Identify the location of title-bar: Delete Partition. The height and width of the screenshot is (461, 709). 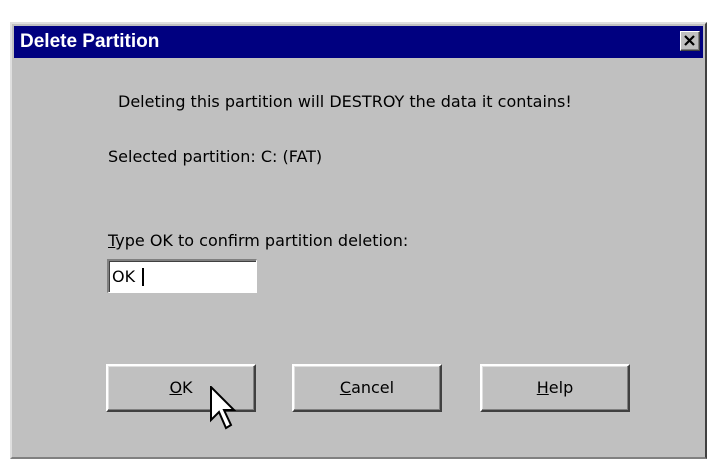
(358, 42).